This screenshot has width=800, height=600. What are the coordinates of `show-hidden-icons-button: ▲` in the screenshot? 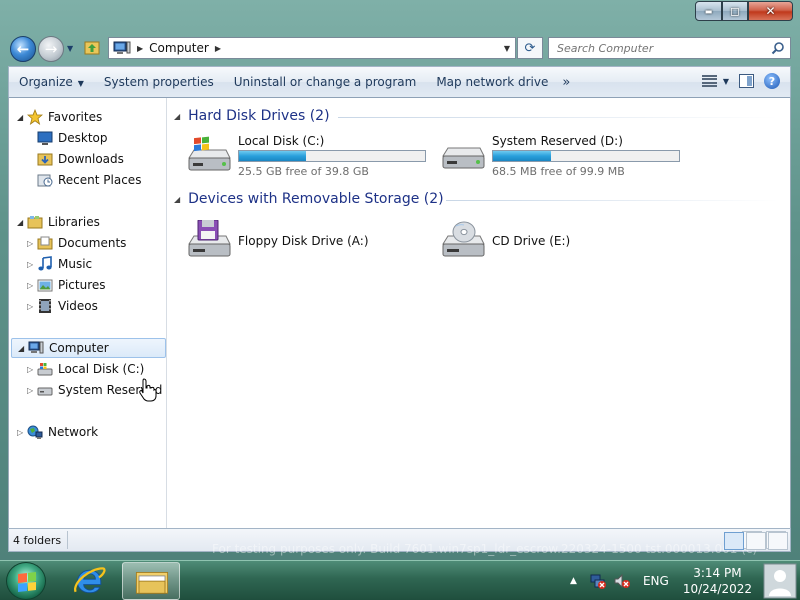 It's located at (573, 581).